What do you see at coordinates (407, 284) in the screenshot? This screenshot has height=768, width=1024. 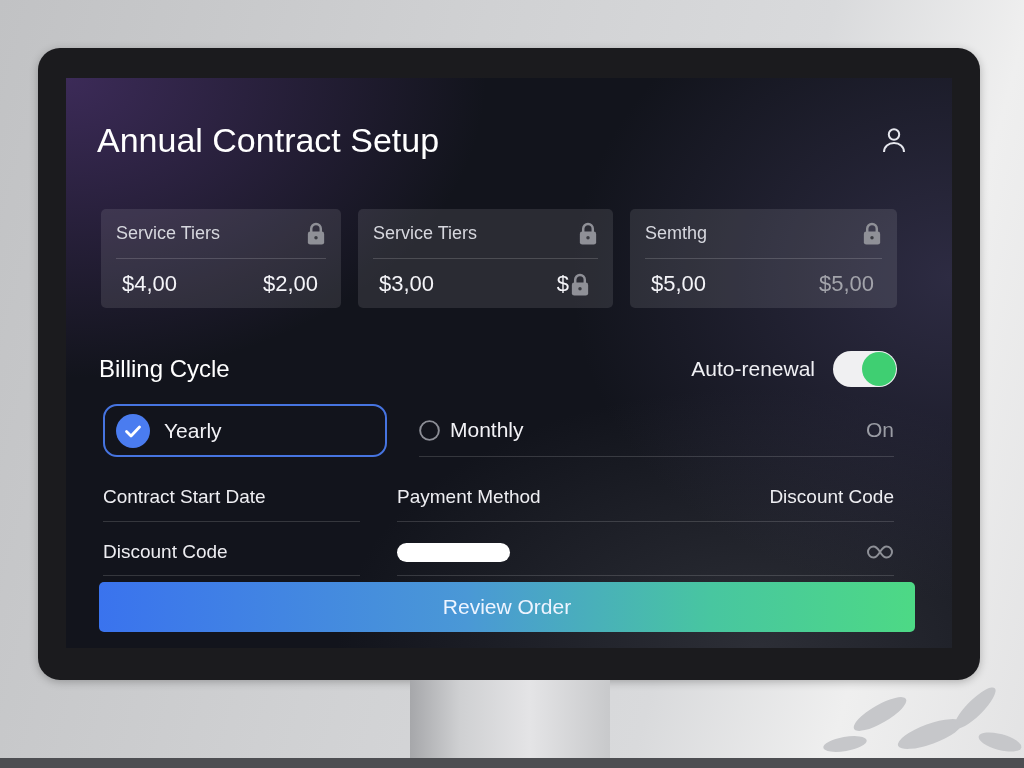 I see `price-text: $3,00` at bounding box center [407, 284].